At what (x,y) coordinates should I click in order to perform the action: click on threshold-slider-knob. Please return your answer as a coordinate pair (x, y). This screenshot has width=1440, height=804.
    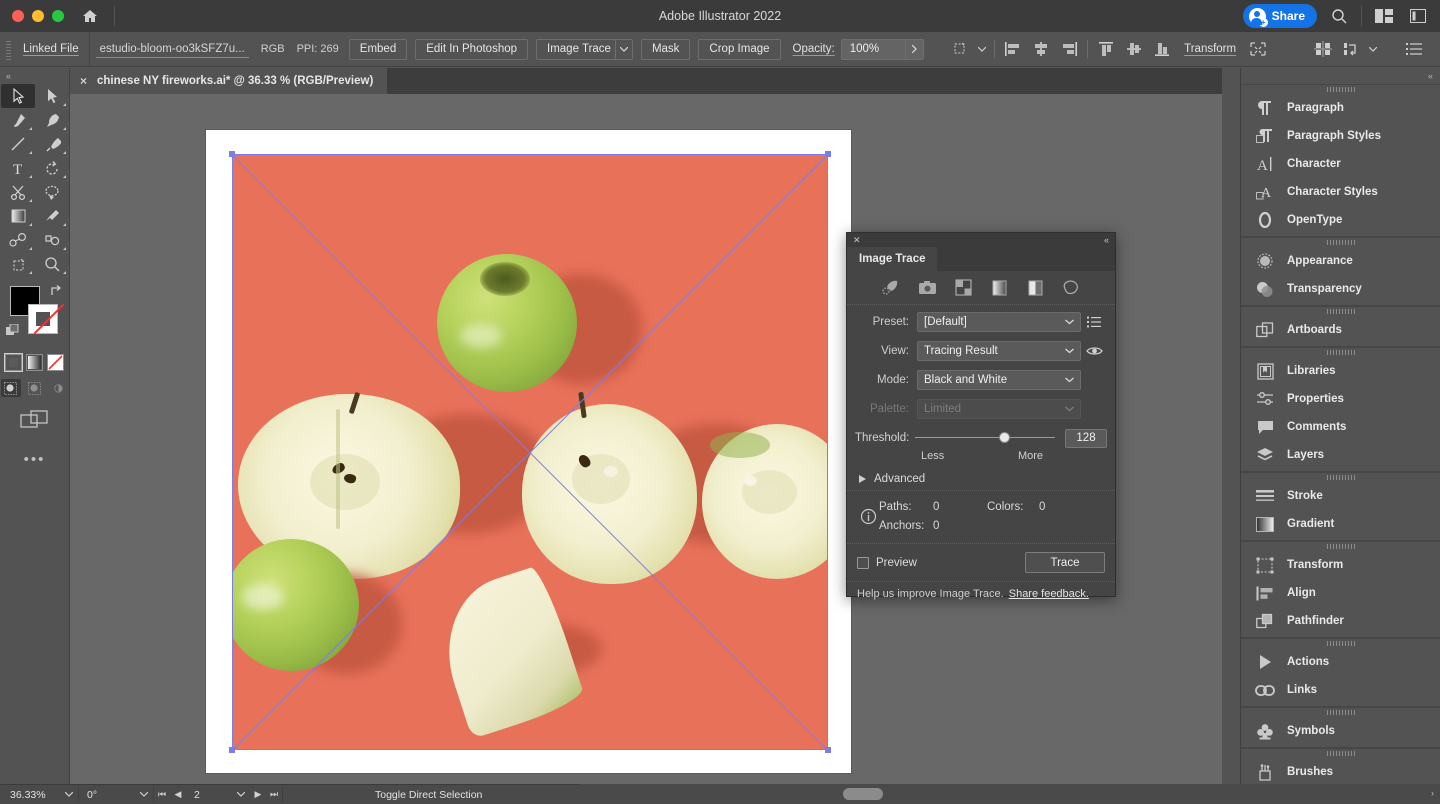
    Looking at the image, I should click on (1005, 437).